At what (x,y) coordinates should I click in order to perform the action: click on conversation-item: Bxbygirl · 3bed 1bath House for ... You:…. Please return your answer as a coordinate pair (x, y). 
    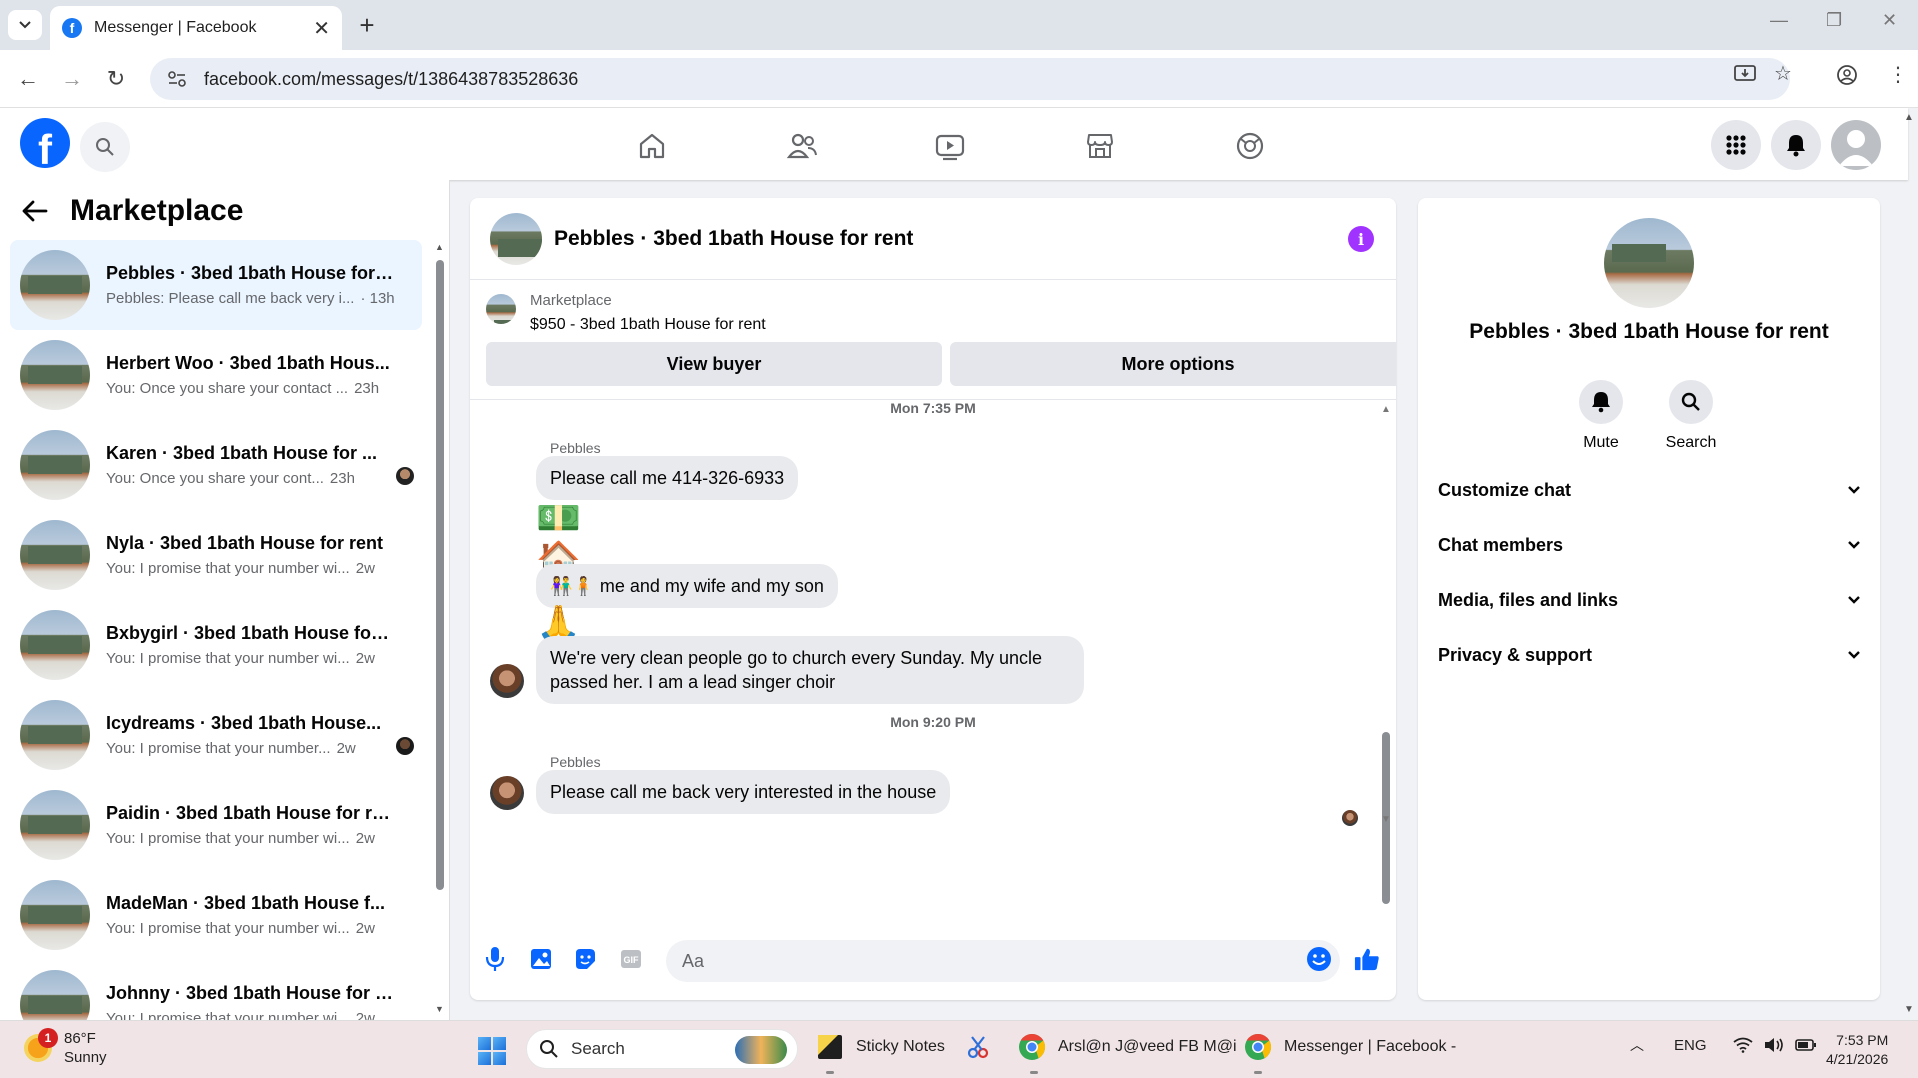
    Looking at the image, I should click on (216, 645).